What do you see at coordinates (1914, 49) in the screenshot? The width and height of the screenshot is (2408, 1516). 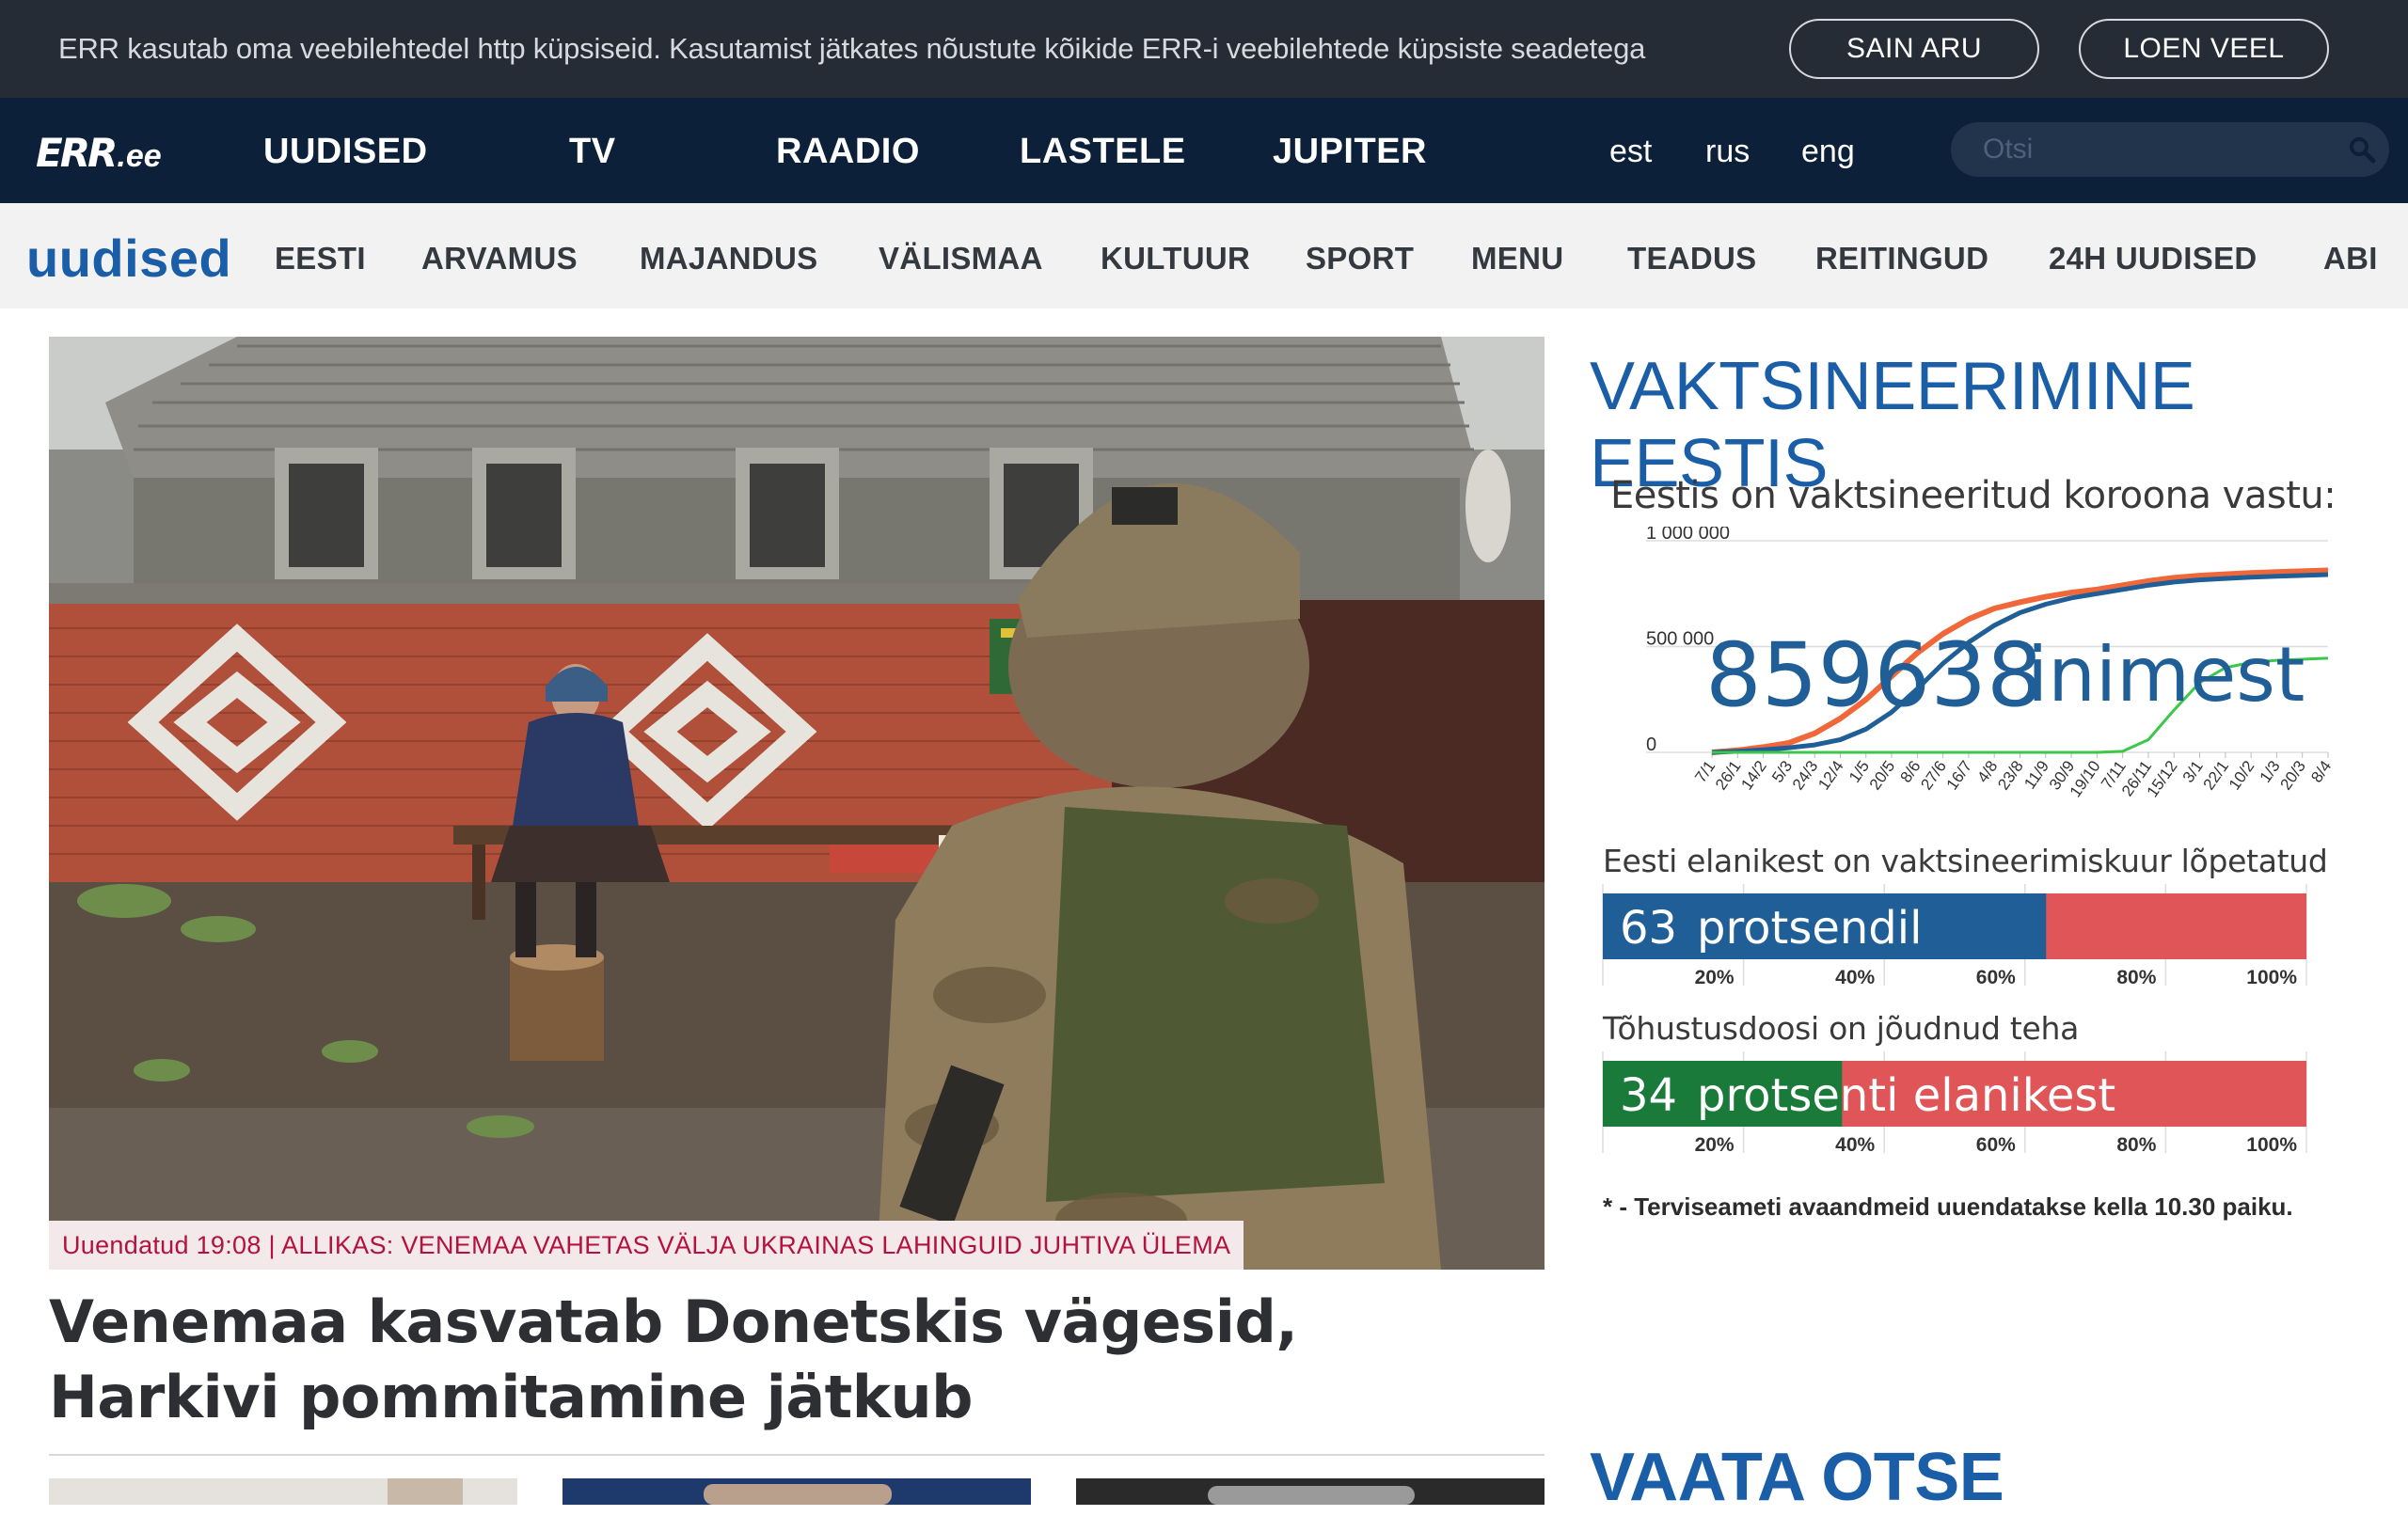 I see `cookie-accept-button: SAIN ARU` at bounding box center [1914, 49].